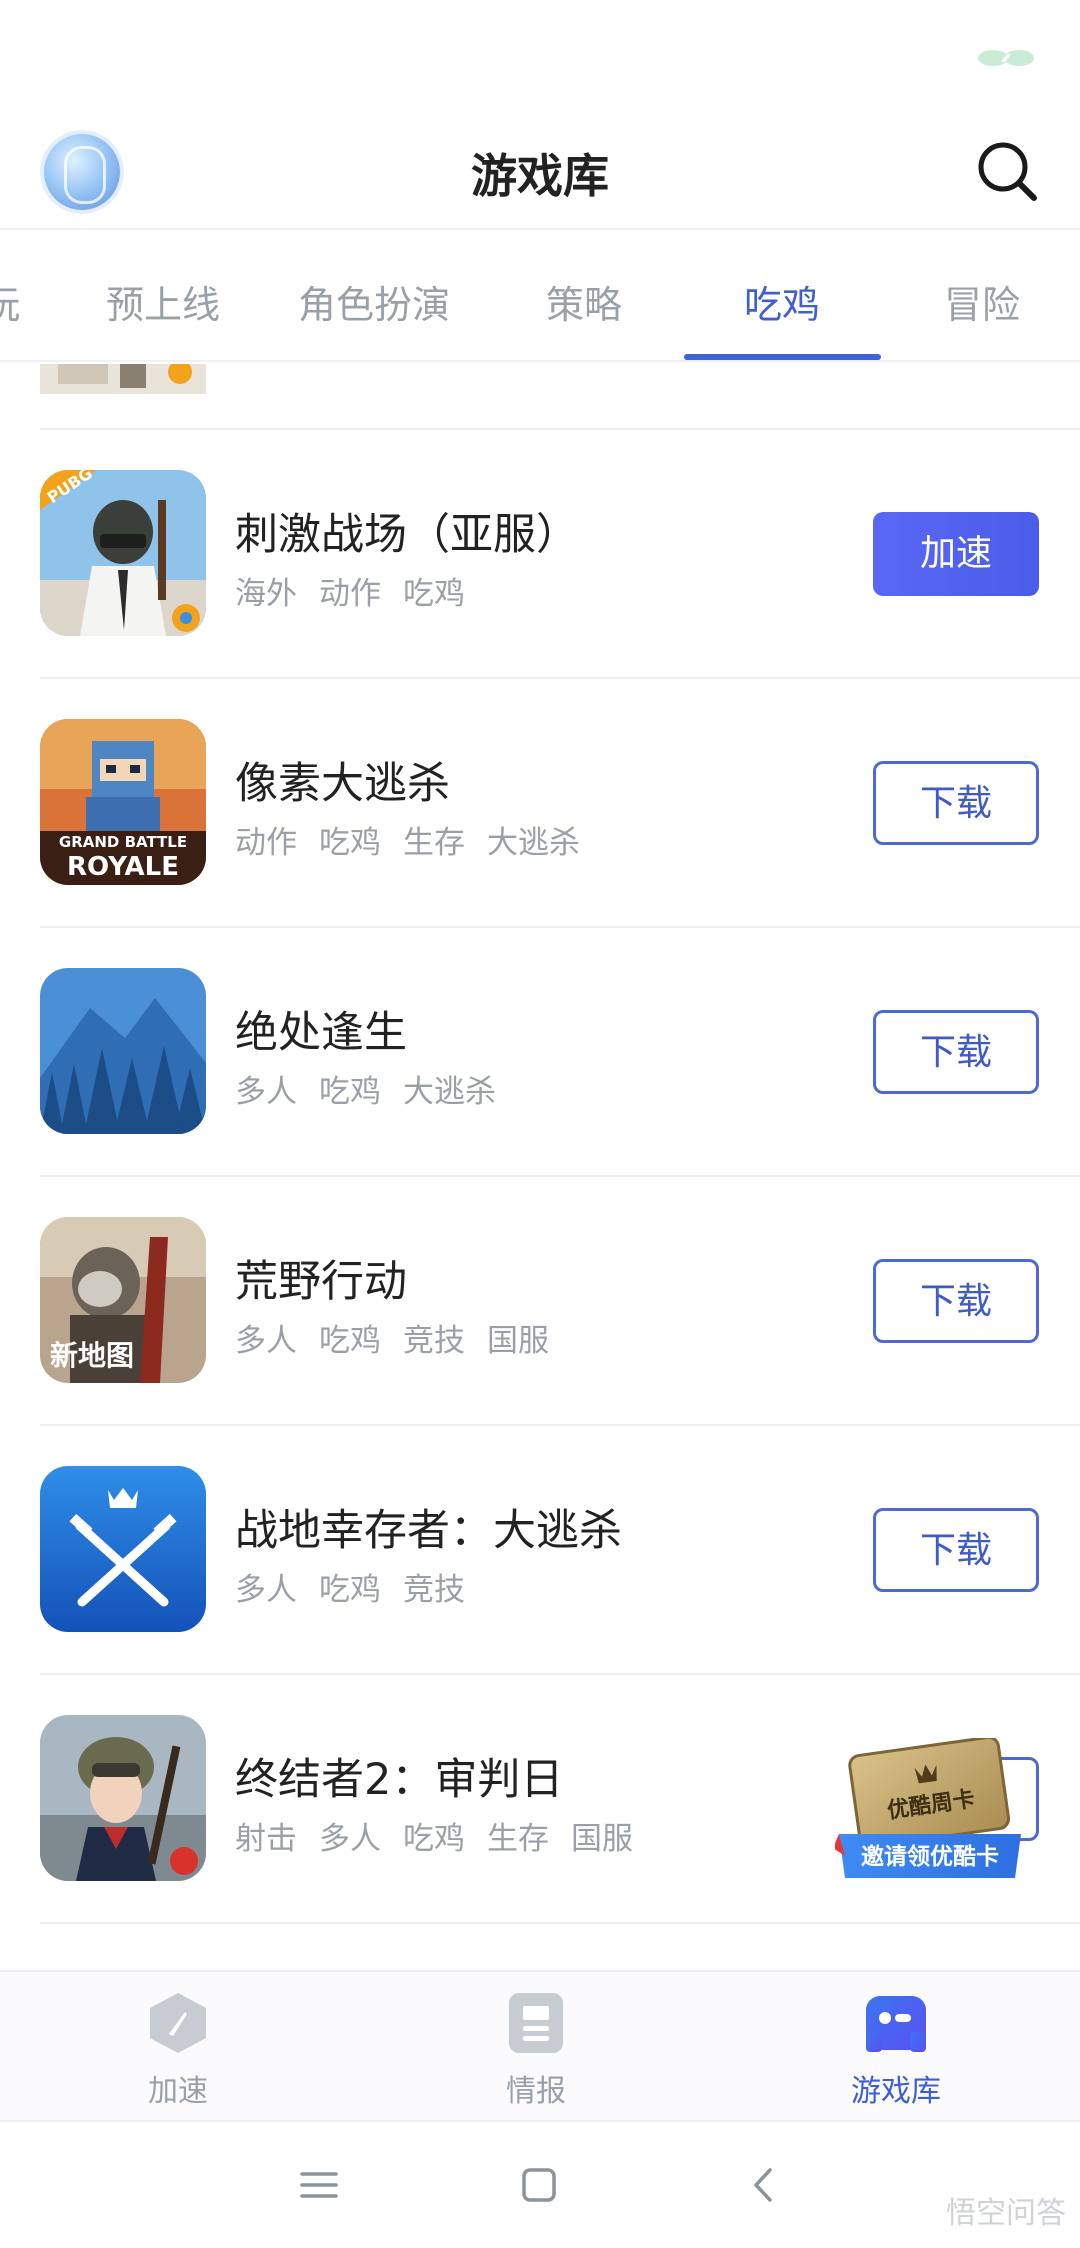 The height and width of the screenshot is (2248, 1080). What do you see at coordinates (407, 535) in the screenshot?
I see `game-title: 刺激战场（亚服）` at bounding box center [407, 535].